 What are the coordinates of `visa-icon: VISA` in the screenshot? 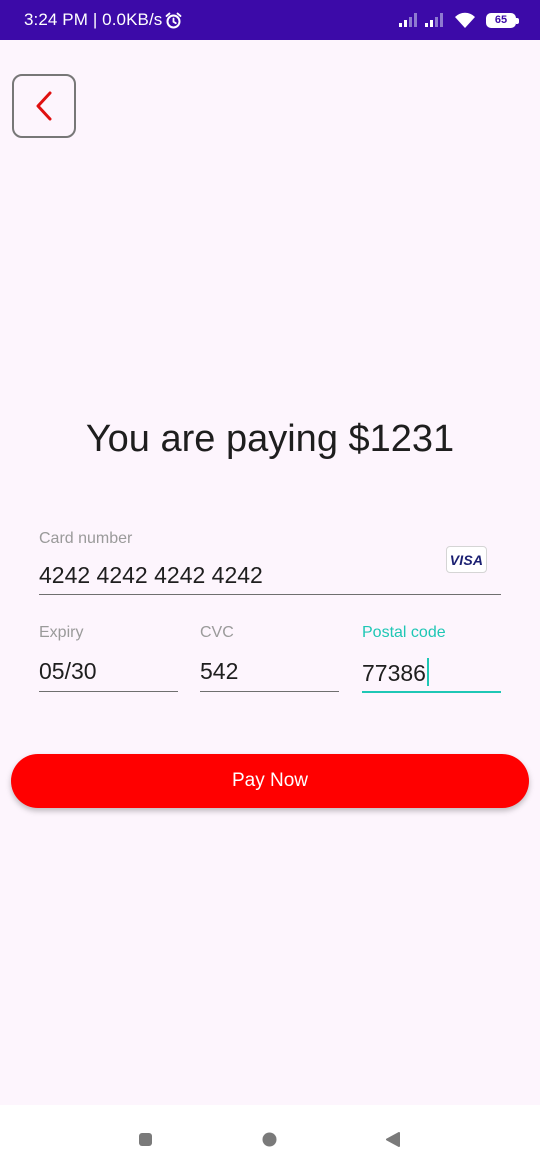 It's located at (466, 559).